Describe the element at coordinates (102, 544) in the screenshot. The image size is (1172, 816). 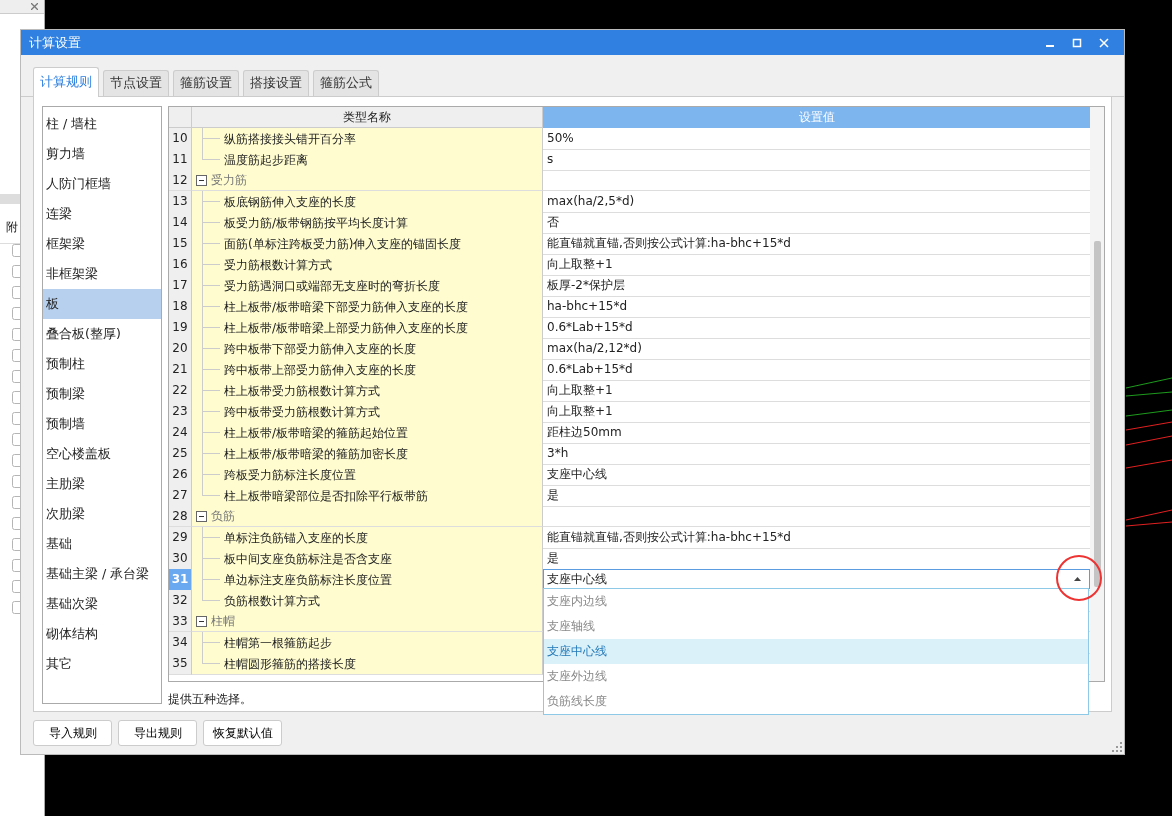
I see `sidebar-item: 基础` at that location.